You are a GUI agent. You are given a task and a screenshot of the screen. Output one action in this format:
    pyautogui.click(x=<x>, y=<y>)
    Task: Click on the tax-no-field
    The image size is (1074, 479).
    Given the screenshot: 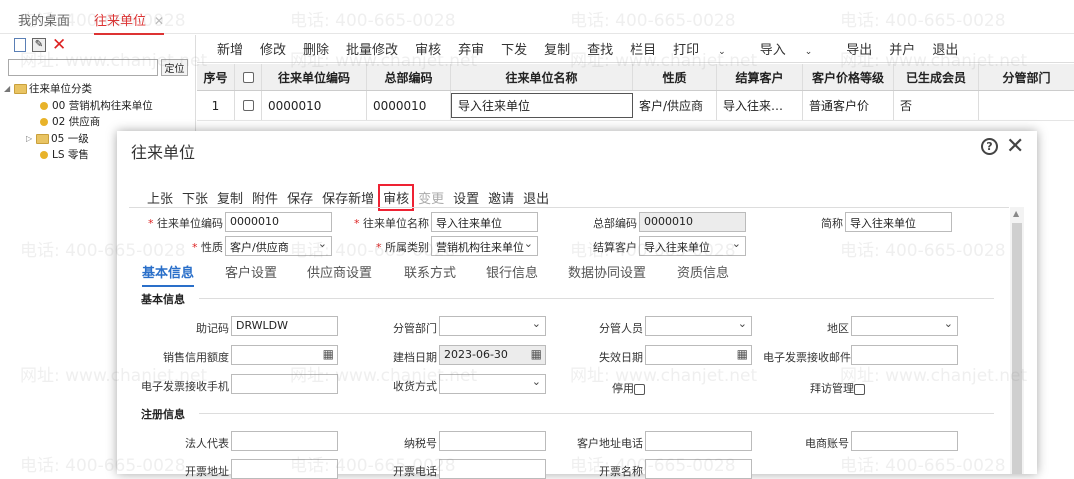 What is the action you would take?
    pyautogui.click(x=492, y=441)
    